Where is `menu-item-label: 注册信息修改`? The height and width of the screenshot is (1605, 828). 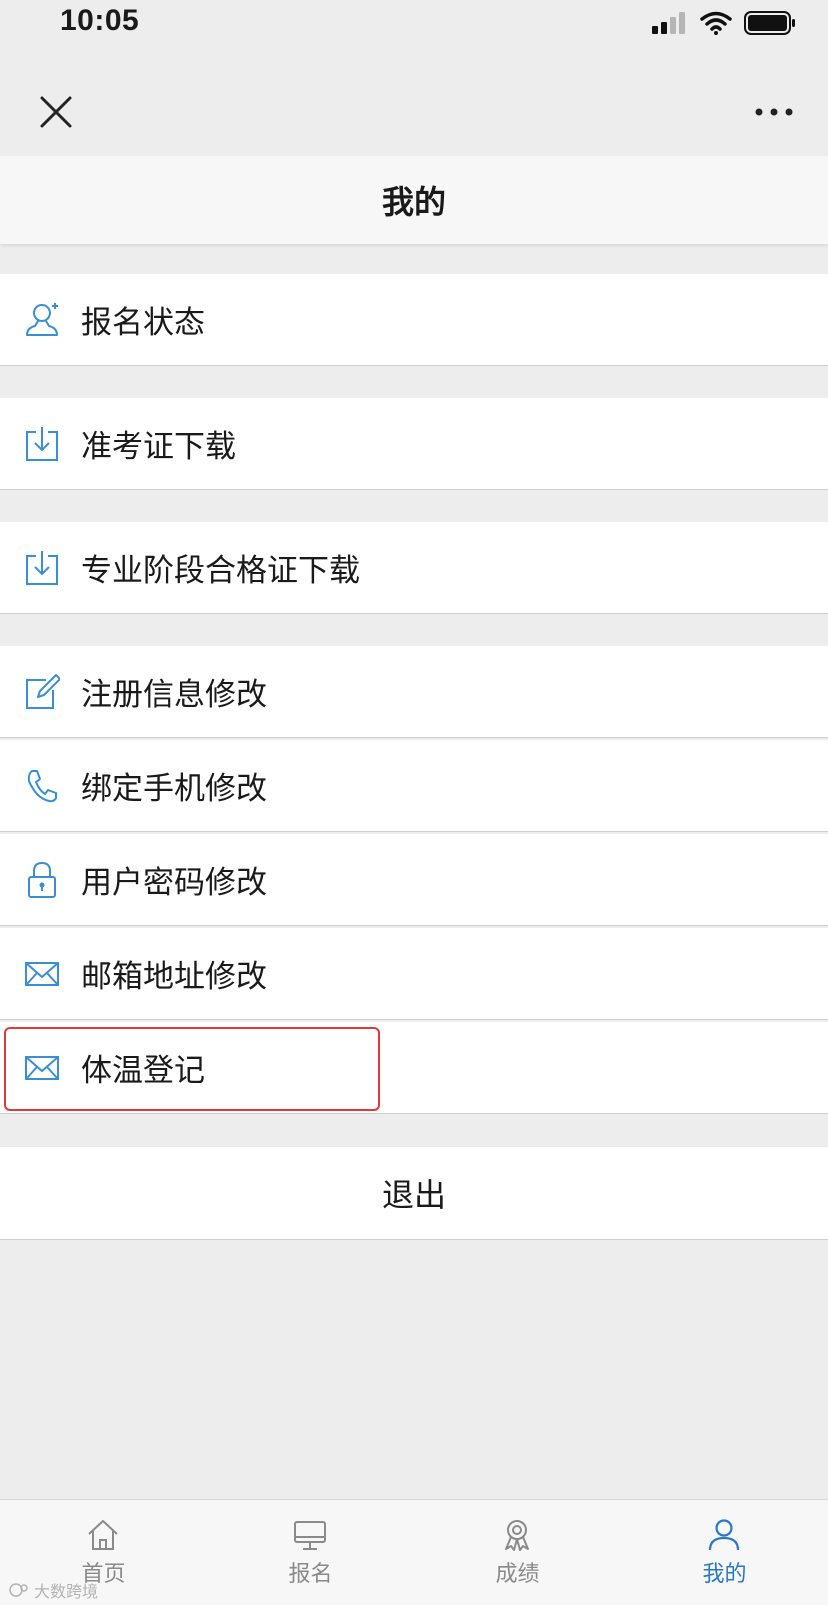 menu-item-label: 注册信息修改 is located at coordinates (174, 695).